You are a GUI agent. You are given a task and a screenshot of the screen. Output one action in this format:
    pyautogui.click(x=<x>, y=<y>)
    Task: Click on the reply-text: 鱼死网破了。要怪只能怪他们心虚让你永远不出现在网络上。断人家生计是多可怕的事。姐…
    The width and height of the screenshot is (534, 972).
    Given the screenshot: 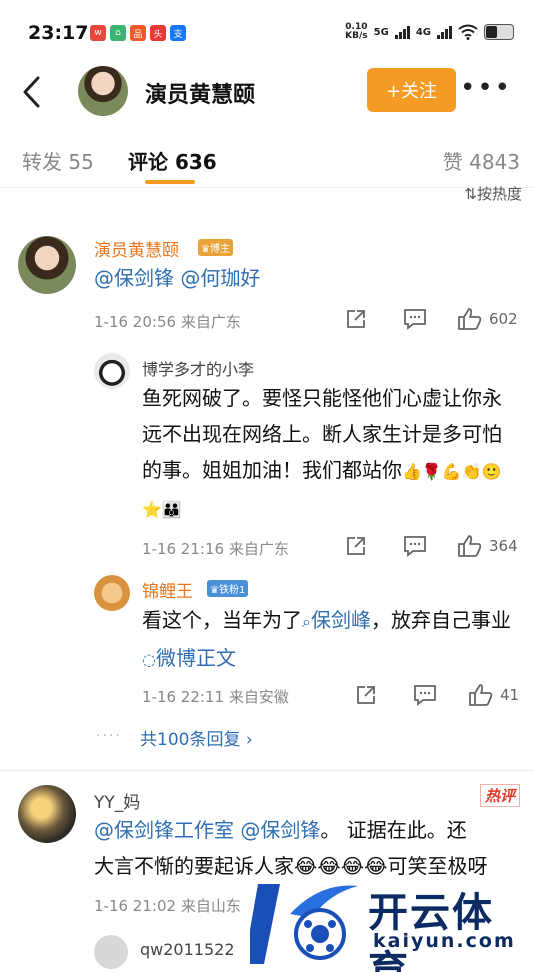 What is the action you would take?
    pyautogui.click(x=326, y=454)
    